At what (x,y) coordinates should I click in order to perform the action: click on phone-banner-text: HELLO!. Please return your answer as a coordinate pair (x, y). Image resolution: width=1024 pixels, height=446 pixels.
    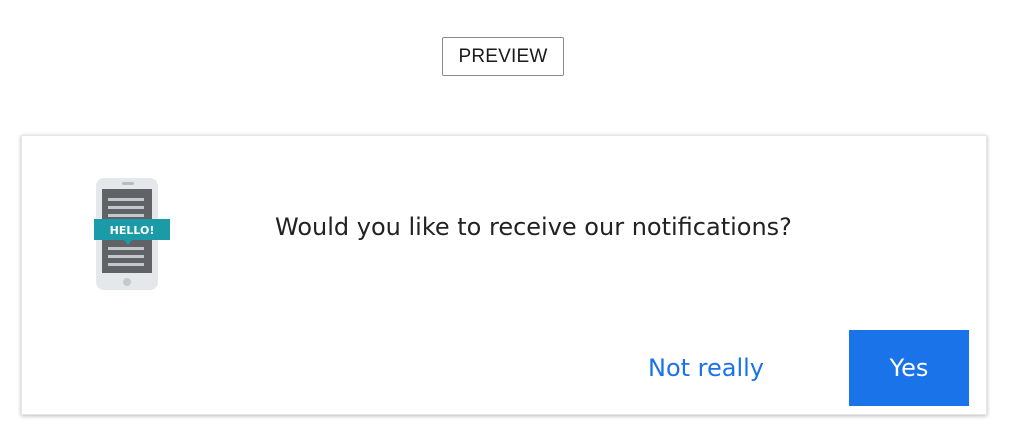
    Looking at the image, I should click on (132, 230).